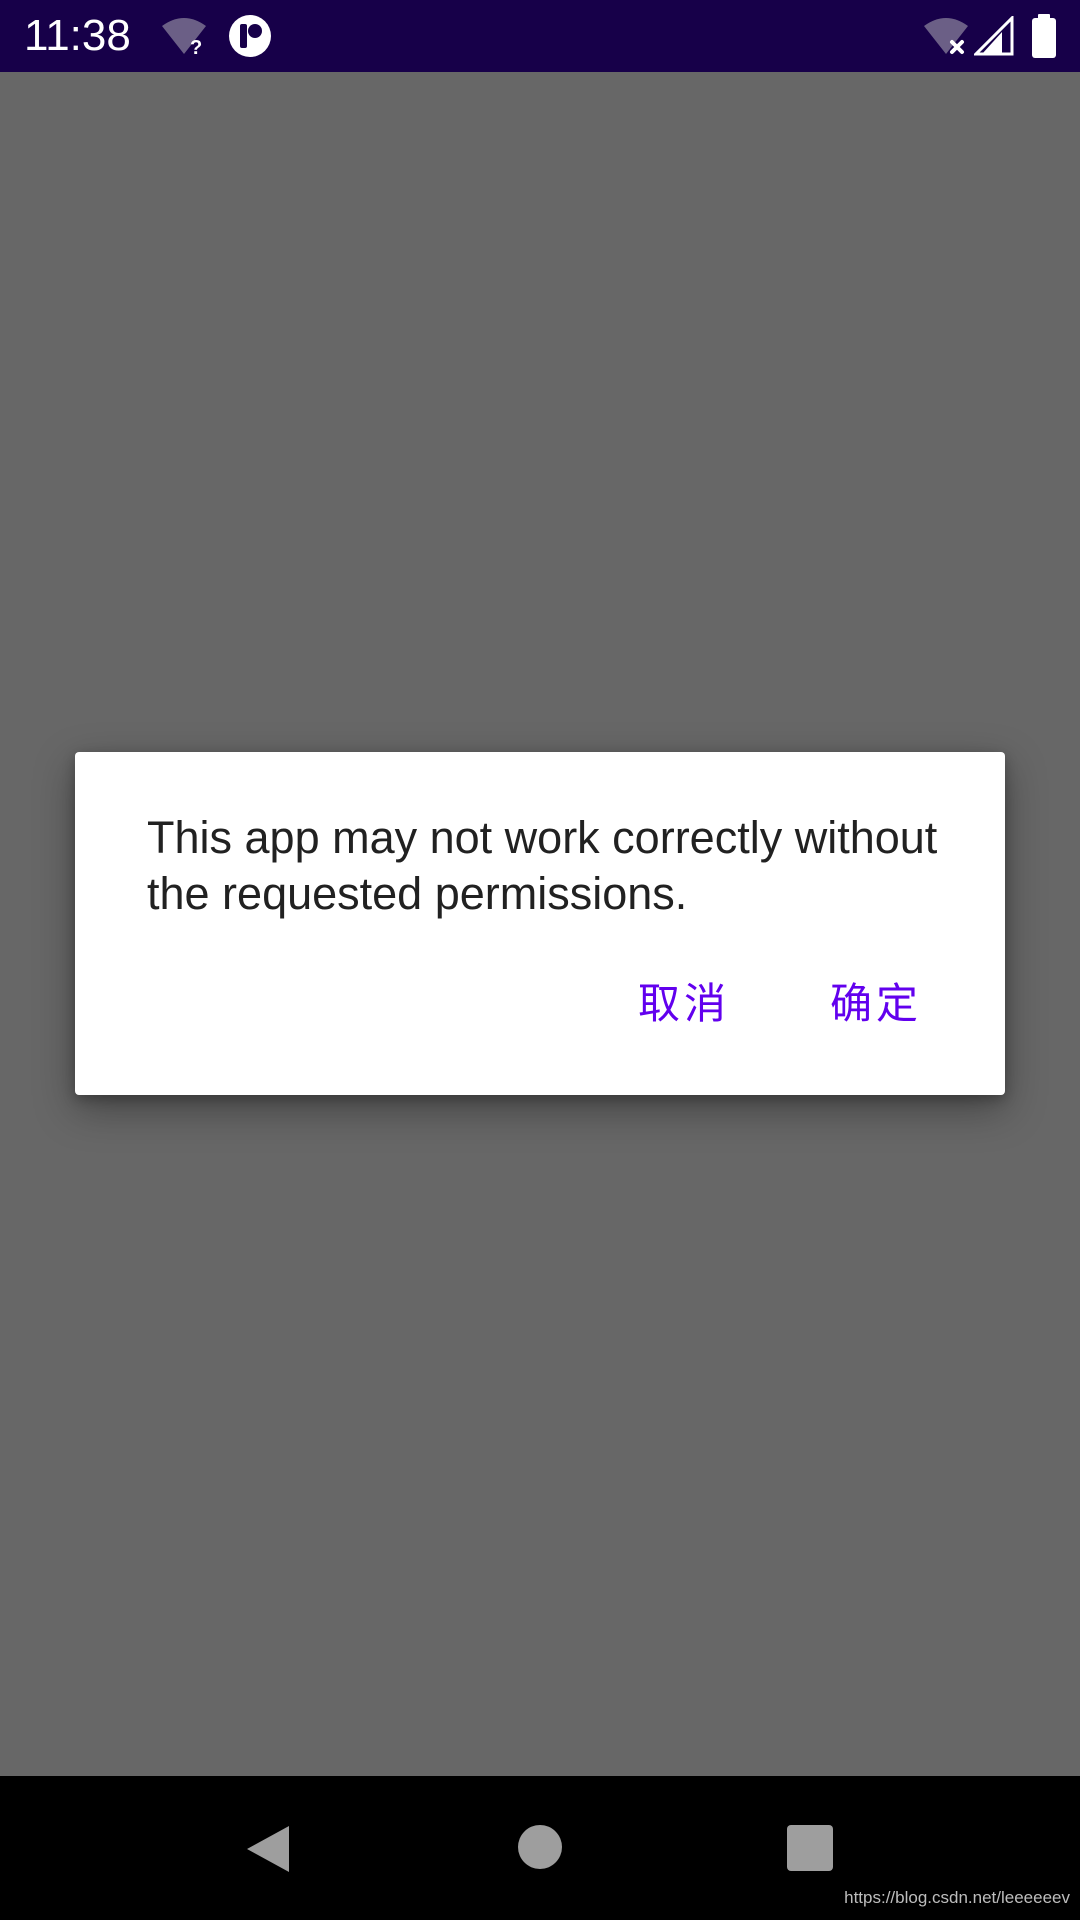  Describe the element at coordinates (540, 1847) in the screenshot. I see `home-circle-icon` at that location.